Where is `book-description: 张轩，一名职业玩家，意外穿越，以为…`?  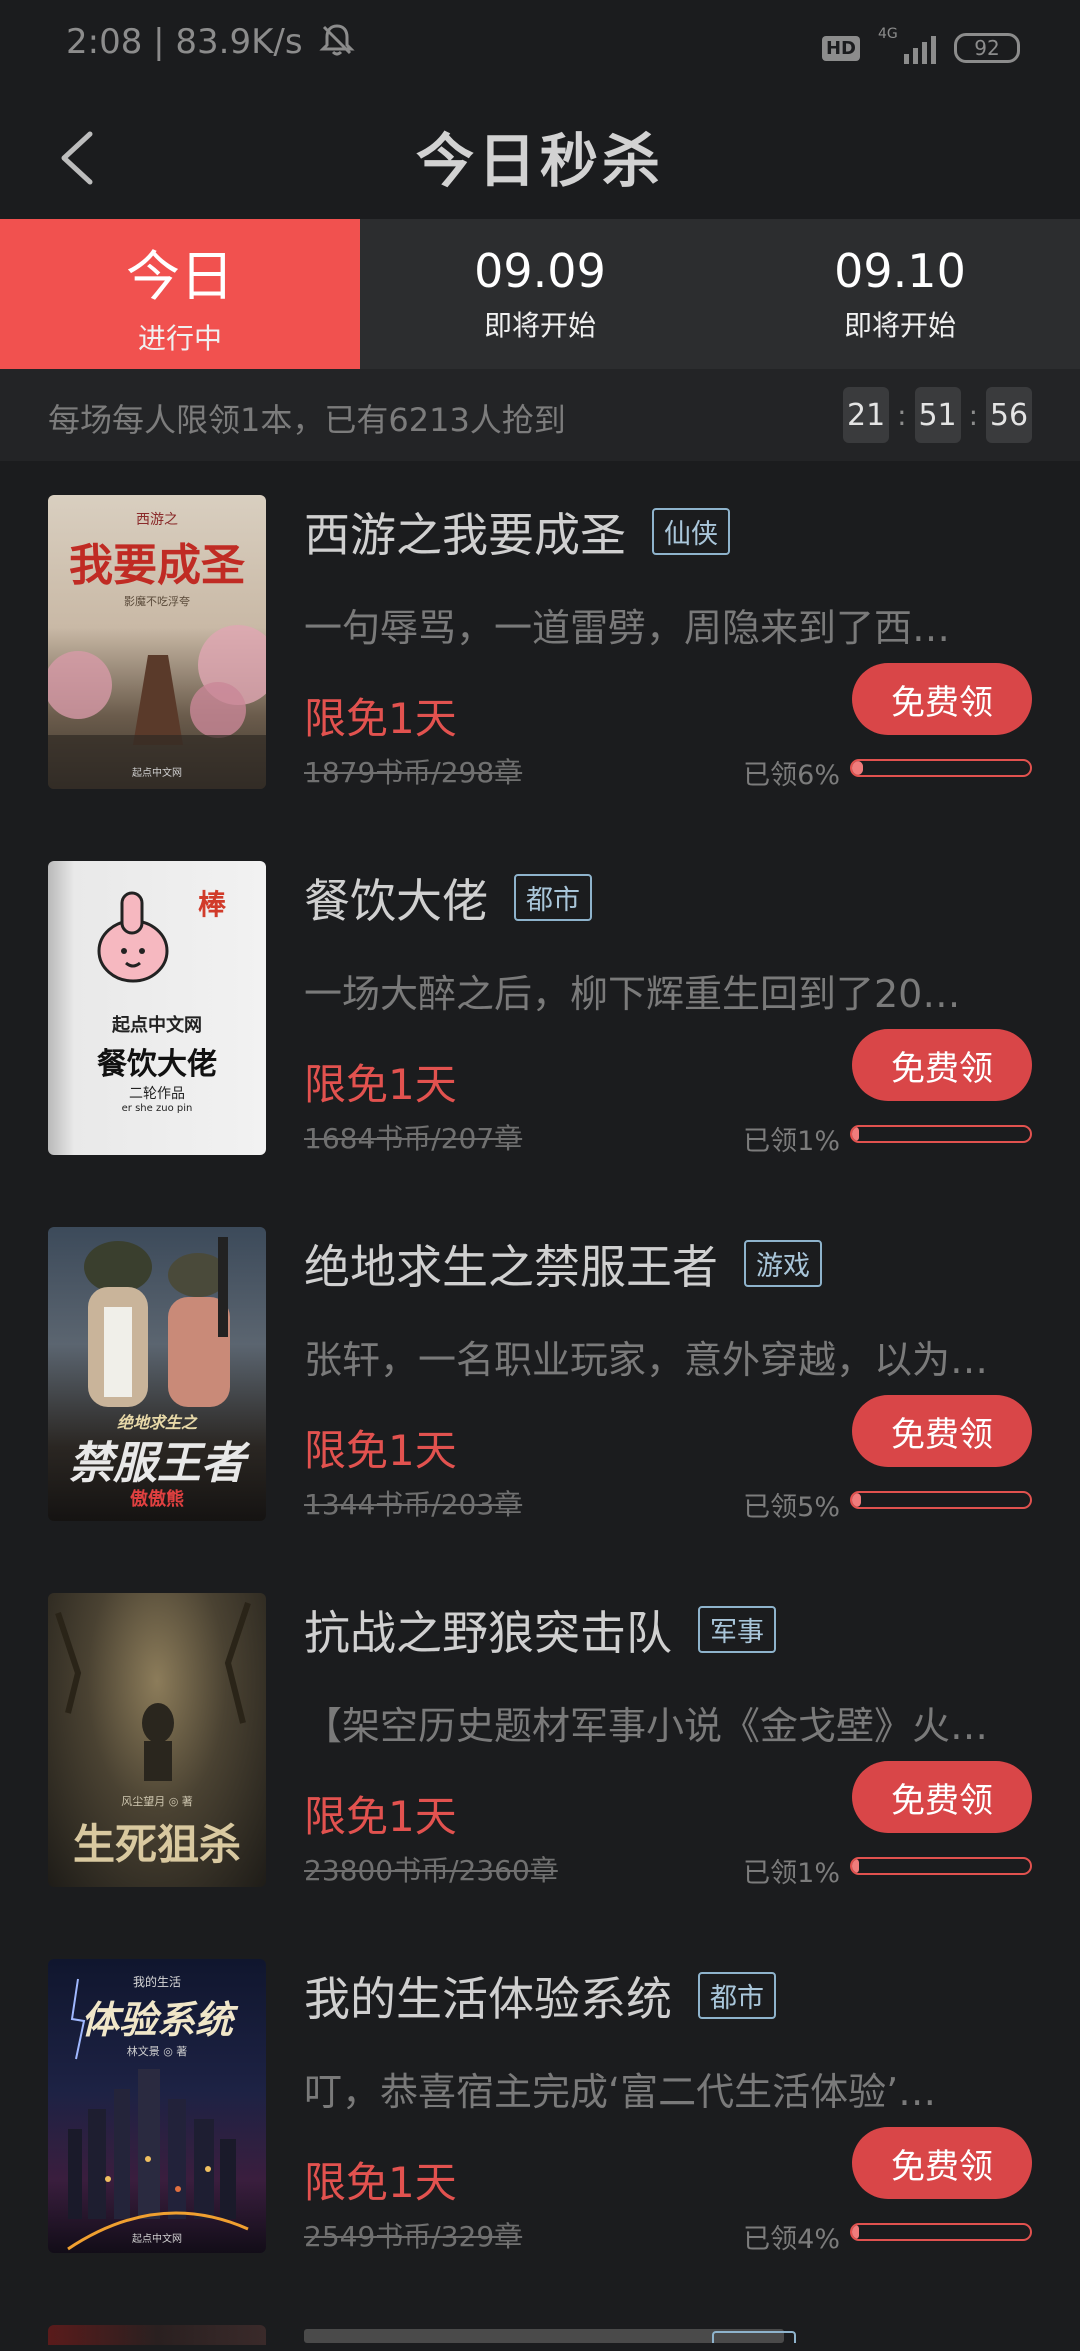 book-description: 张轩，一名职业玩家，意外穿越，以为… is located at coordinates (646, 1360).